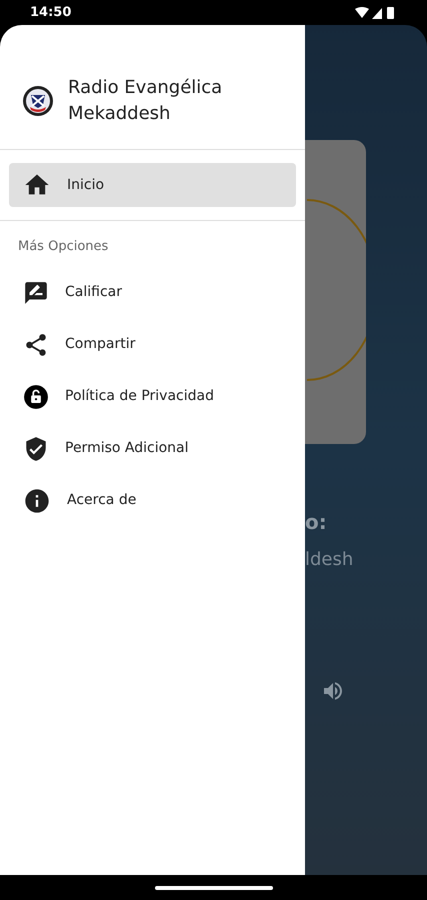 Image resolution: width=427 pixels, height=900 pixels. I want to click on status-time: 14:50, so click(51, 13).